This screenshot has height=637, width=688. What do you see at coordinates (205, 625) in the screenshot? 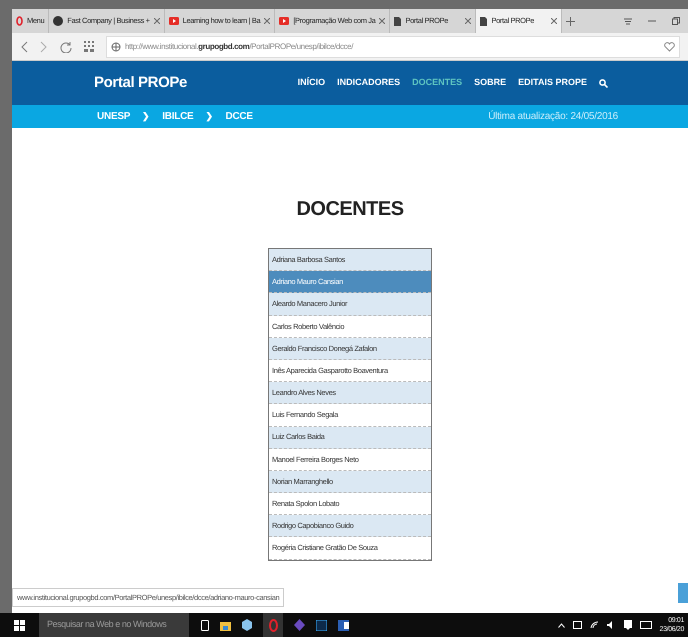
I see `task-view-icon` at bounding box center [205, 625].